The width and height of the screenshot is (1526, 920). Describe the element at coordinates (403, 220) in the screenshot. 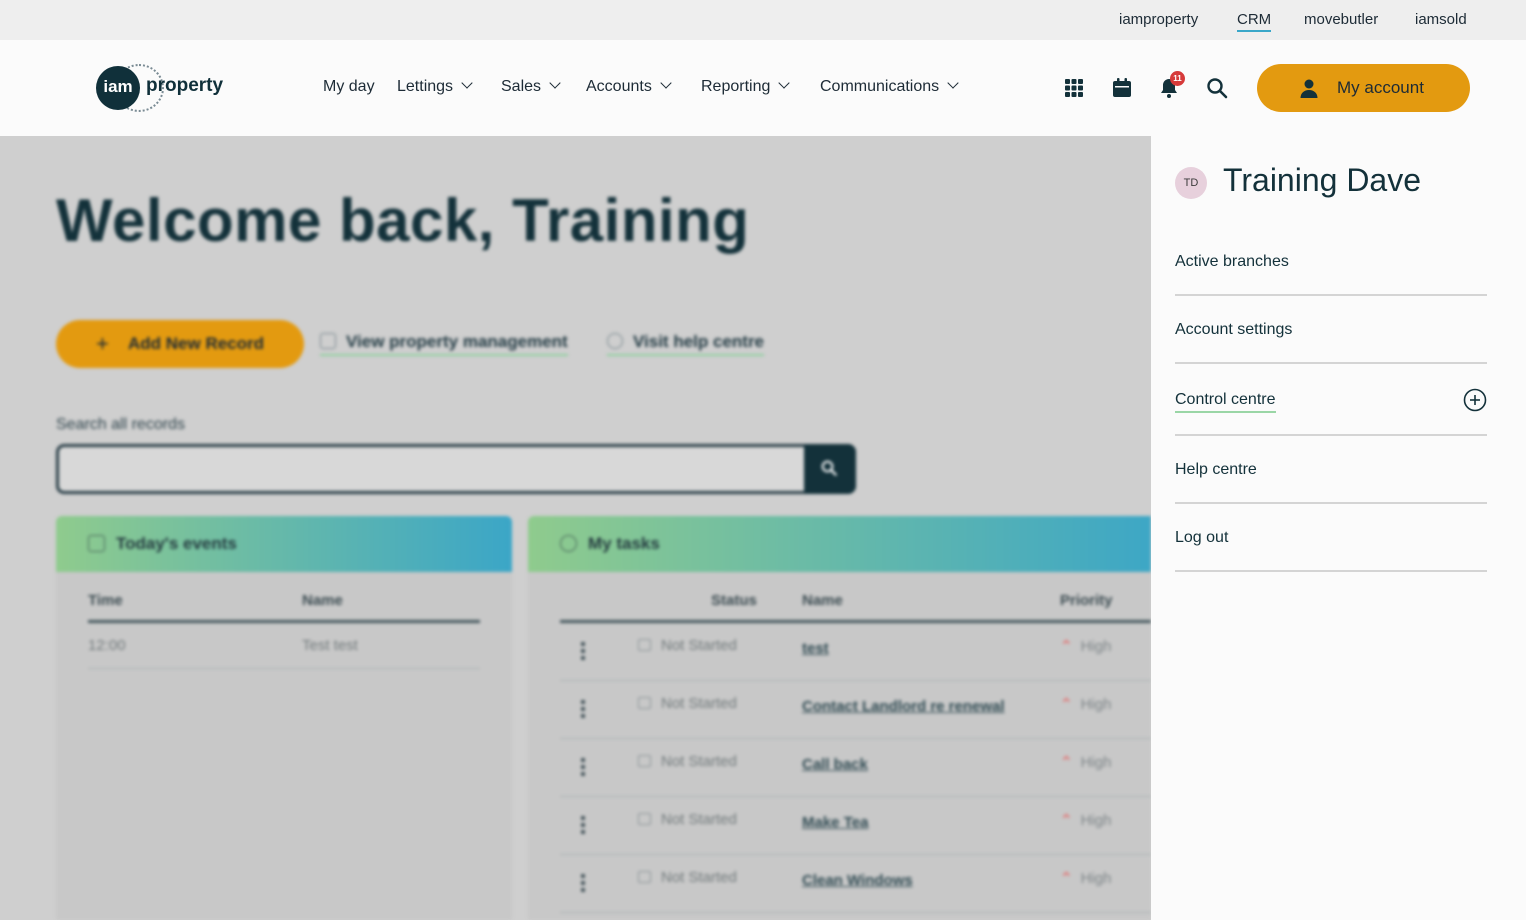

I see `welcome-heading: Welcome back, Training` at that location.